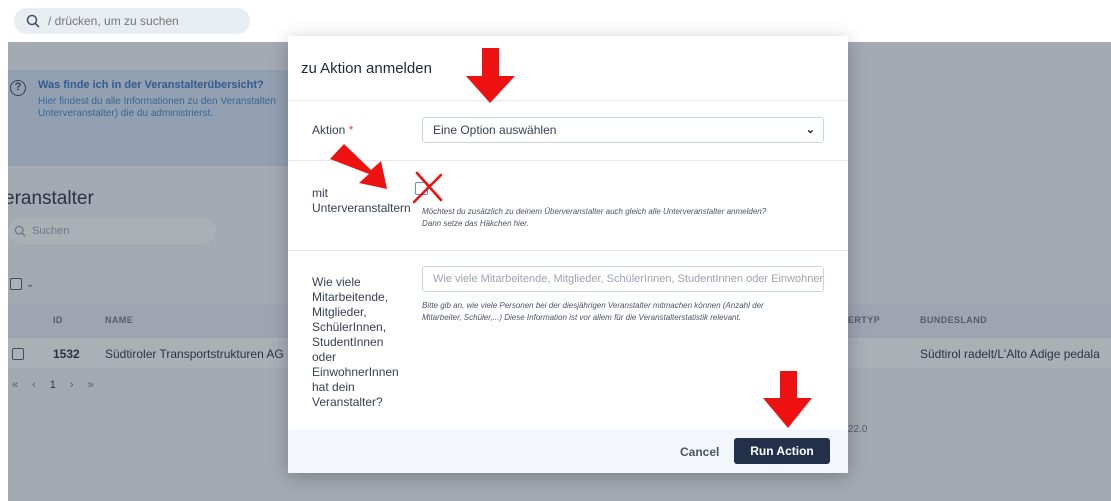  I want to click on modal-title: zu Aktion anmelden, so click(366, 68).